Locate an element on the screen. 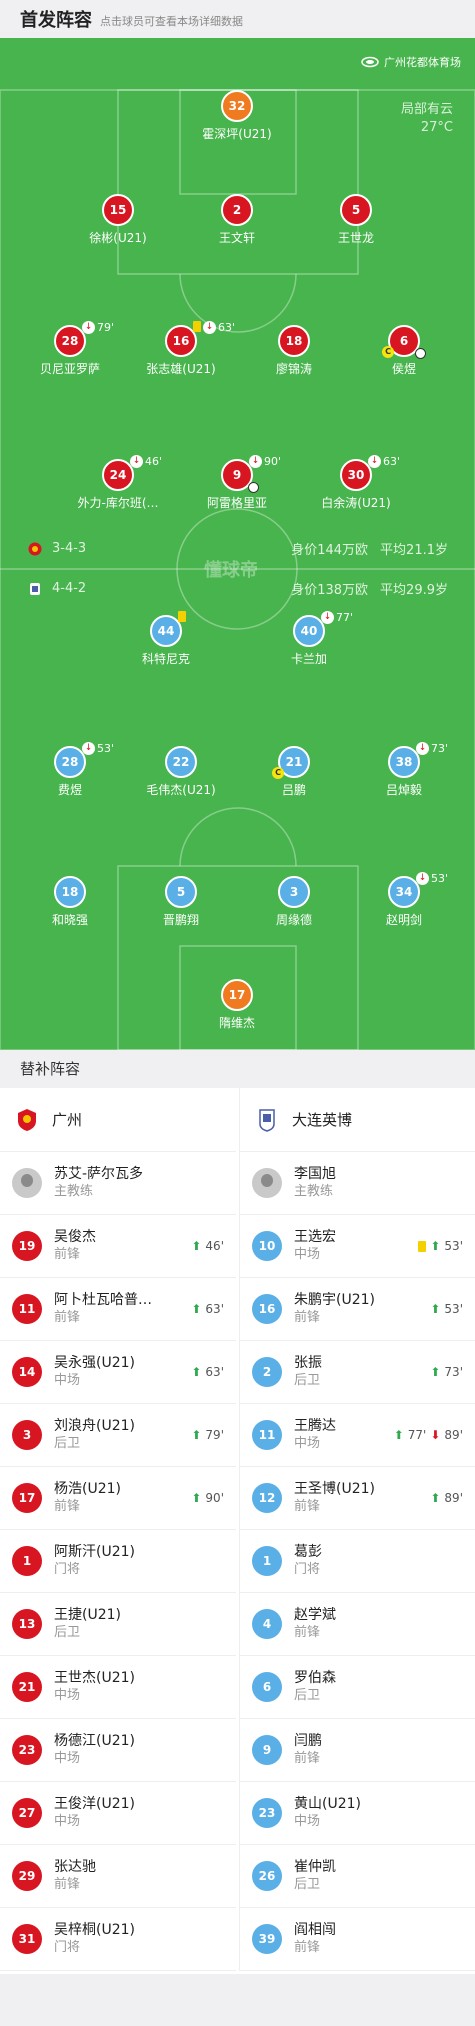 The image size is (475, 2026). home-sub-row: 21 王世杰(U21) 中场 is located at coordinates (118, 1687).